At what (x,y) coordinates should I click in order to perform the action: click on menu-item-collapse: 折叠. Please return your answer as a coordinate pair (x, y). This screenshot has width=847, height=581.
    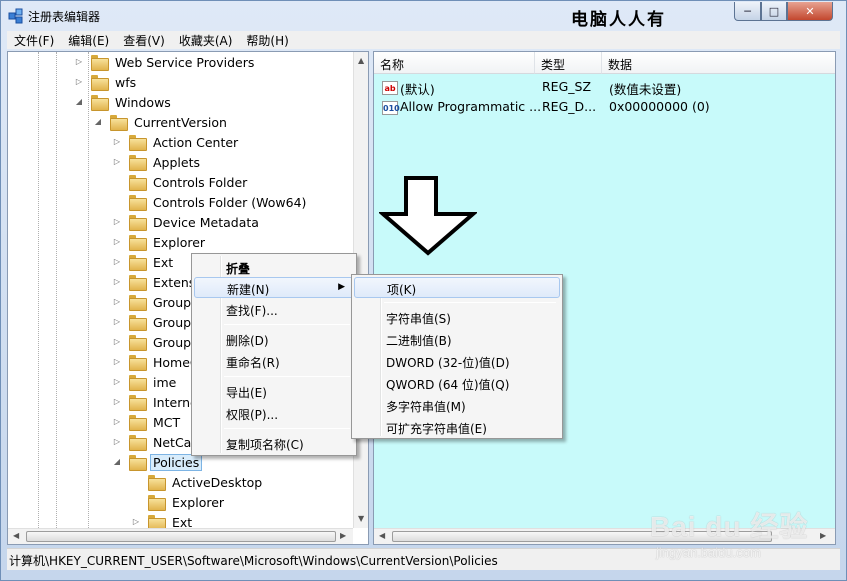
    Looking at the image, I should click on (274, 267).